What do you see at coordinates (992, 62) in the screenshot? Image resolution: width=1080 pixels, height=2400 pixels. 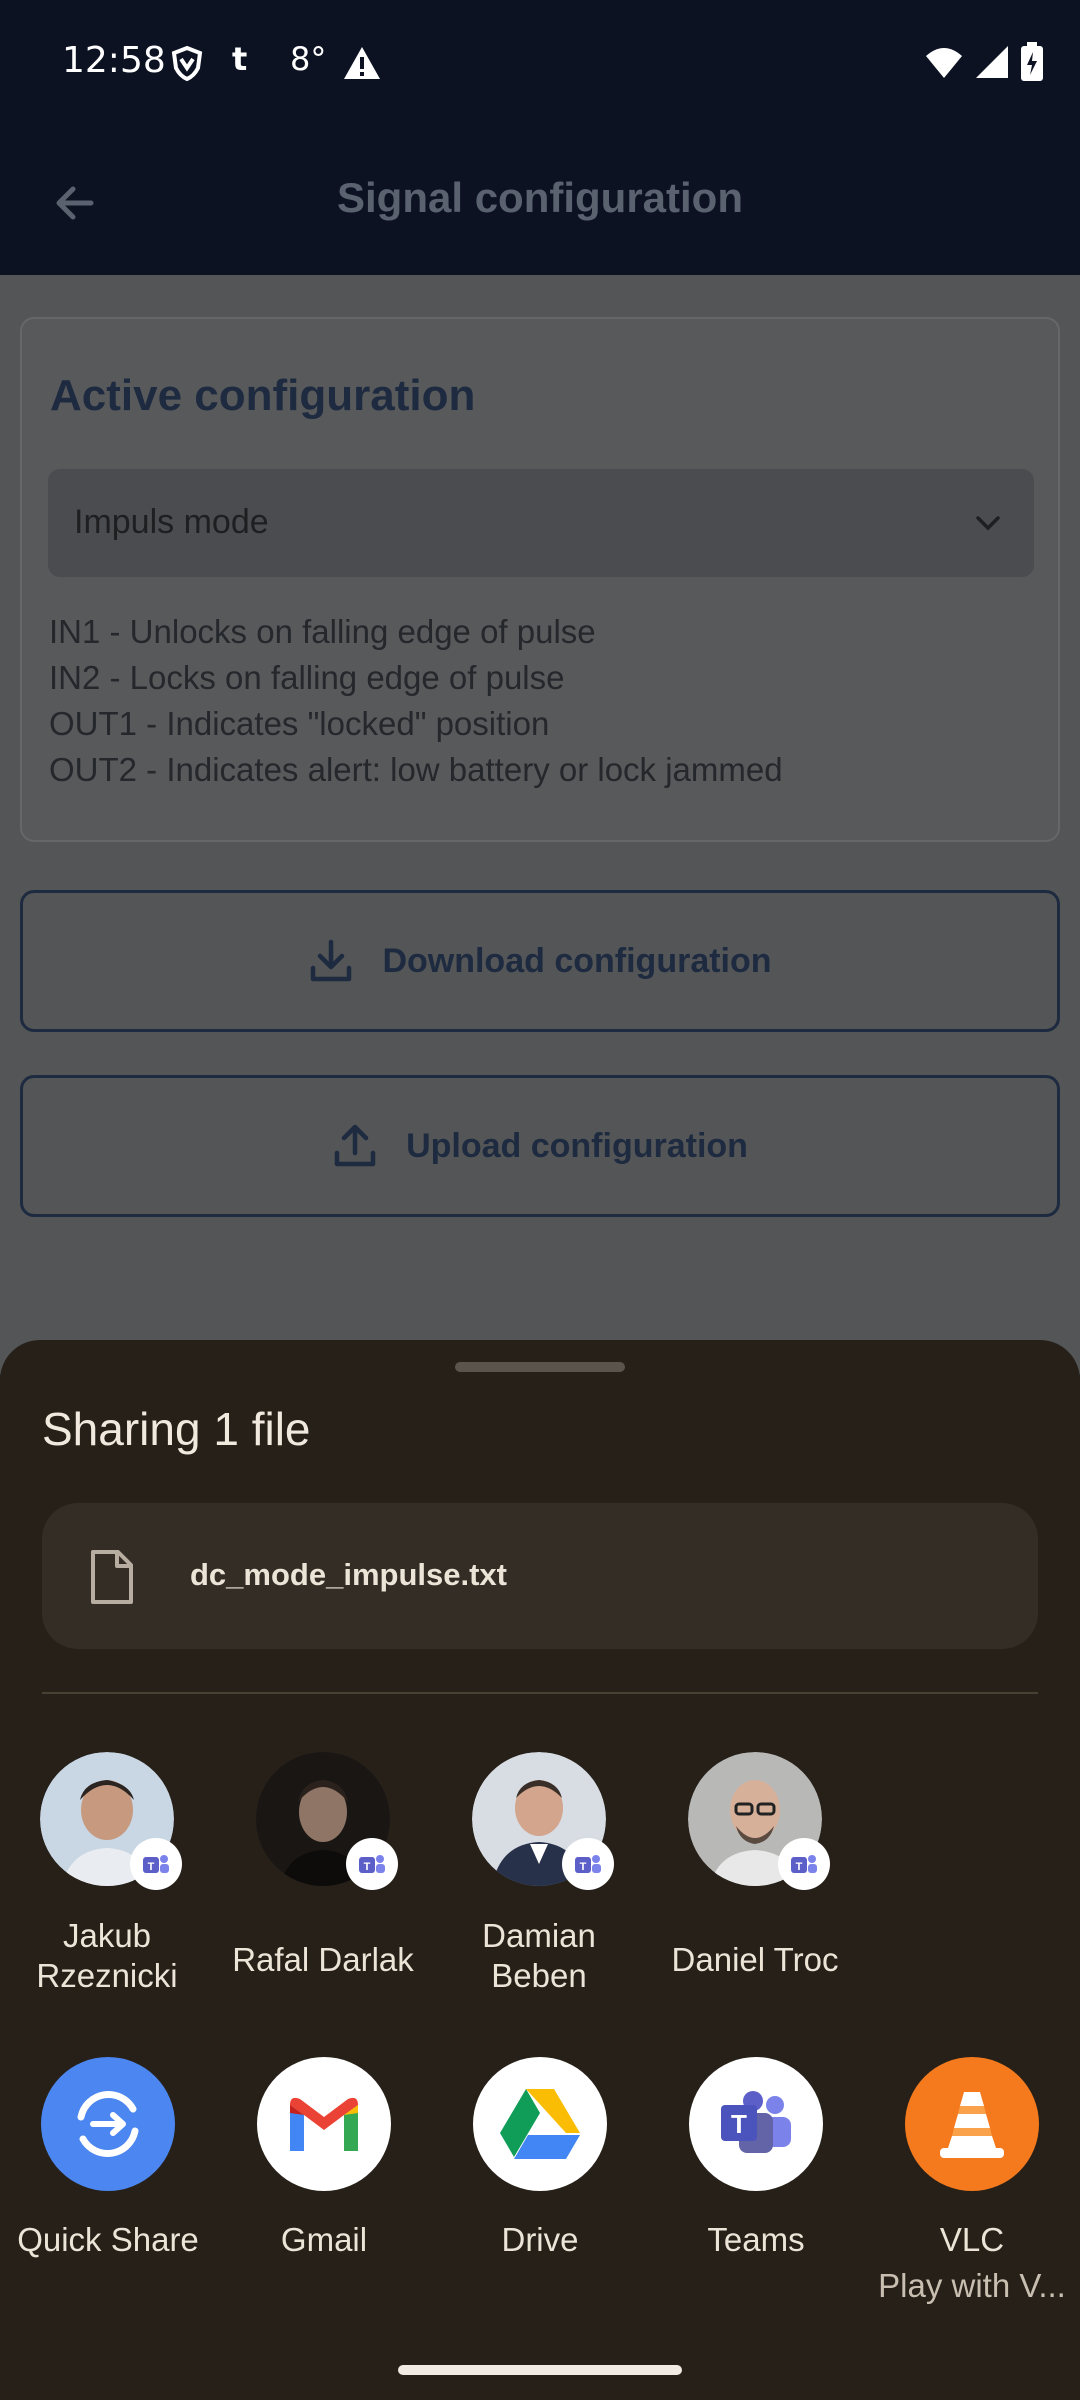 I see `signal-icon` at bounding box center [992, 62].